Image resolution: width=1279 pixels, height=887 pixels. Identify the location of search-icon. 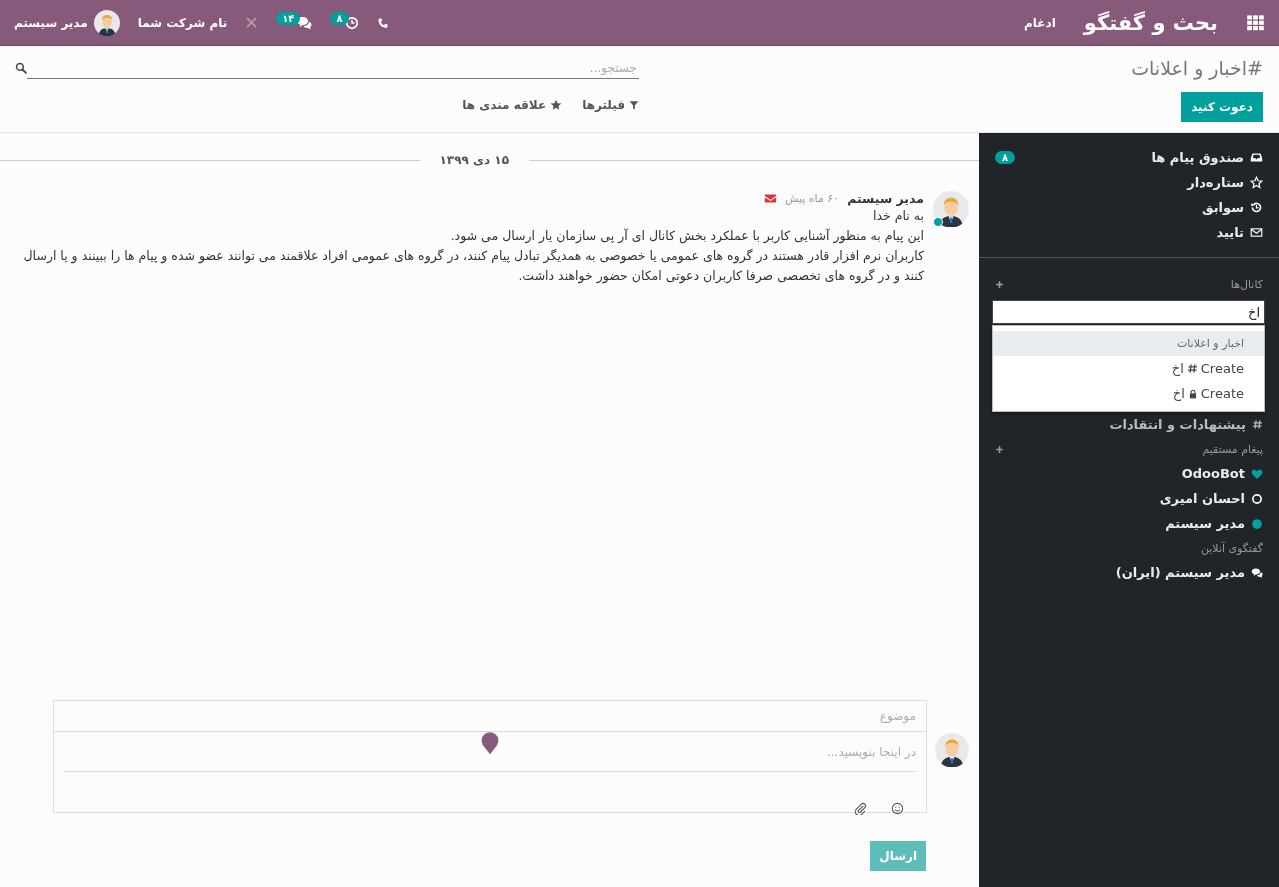
(21, 68).